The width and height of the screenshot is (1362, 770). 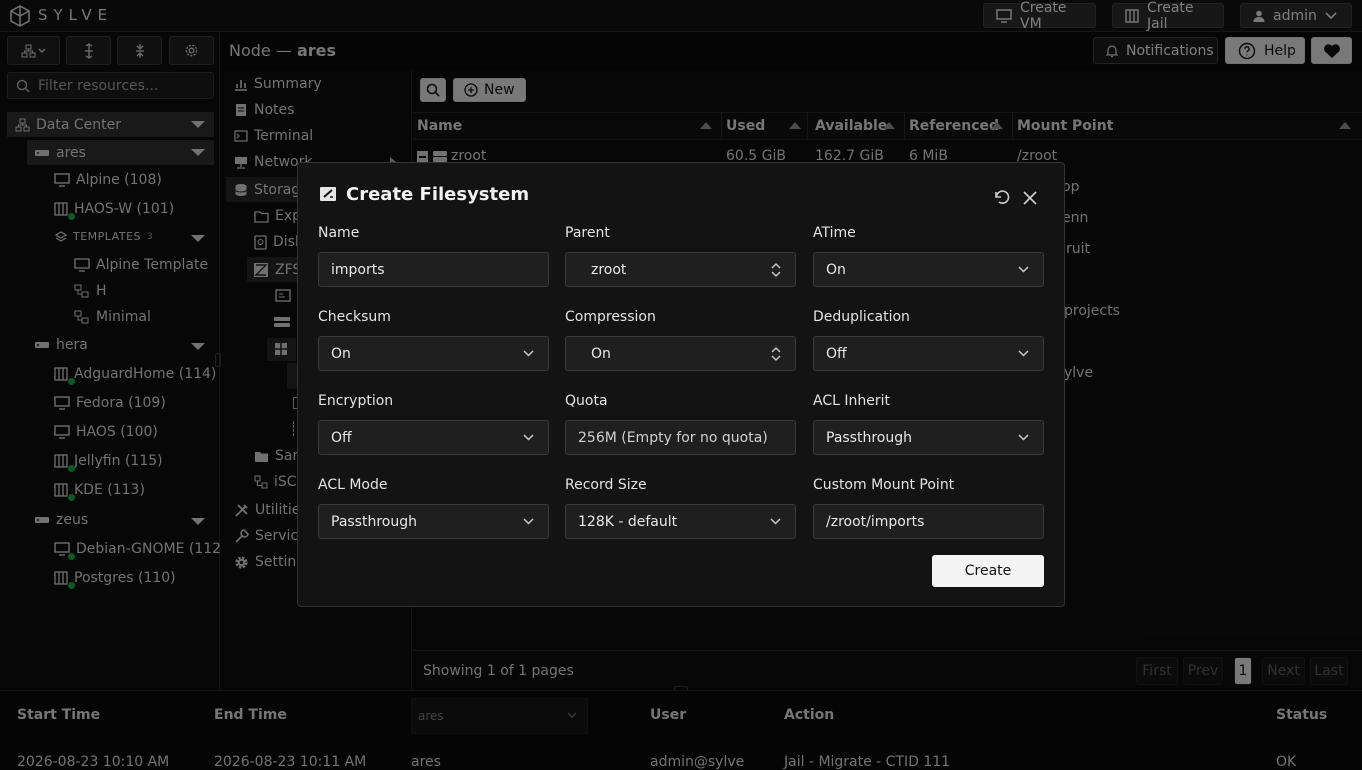 I want to click on name-label: Name, so click(x=339, y=233).